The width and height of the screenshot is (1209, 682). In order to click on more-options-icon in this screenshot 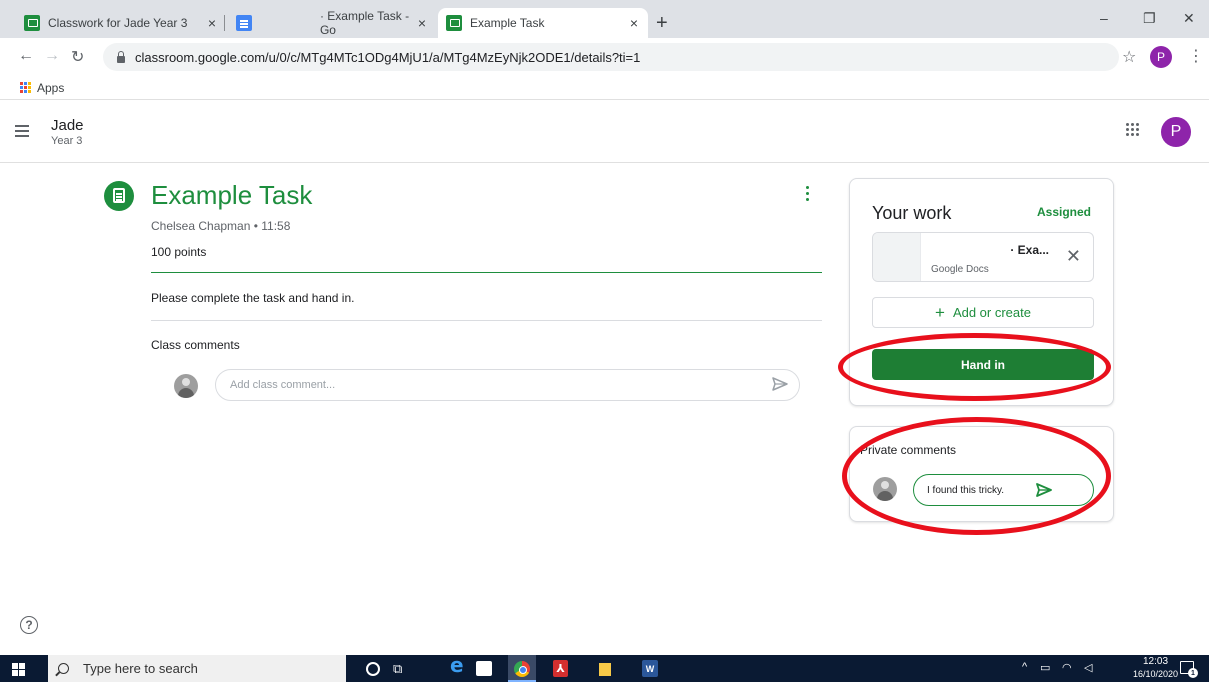, I will do `click(808, 195)`.